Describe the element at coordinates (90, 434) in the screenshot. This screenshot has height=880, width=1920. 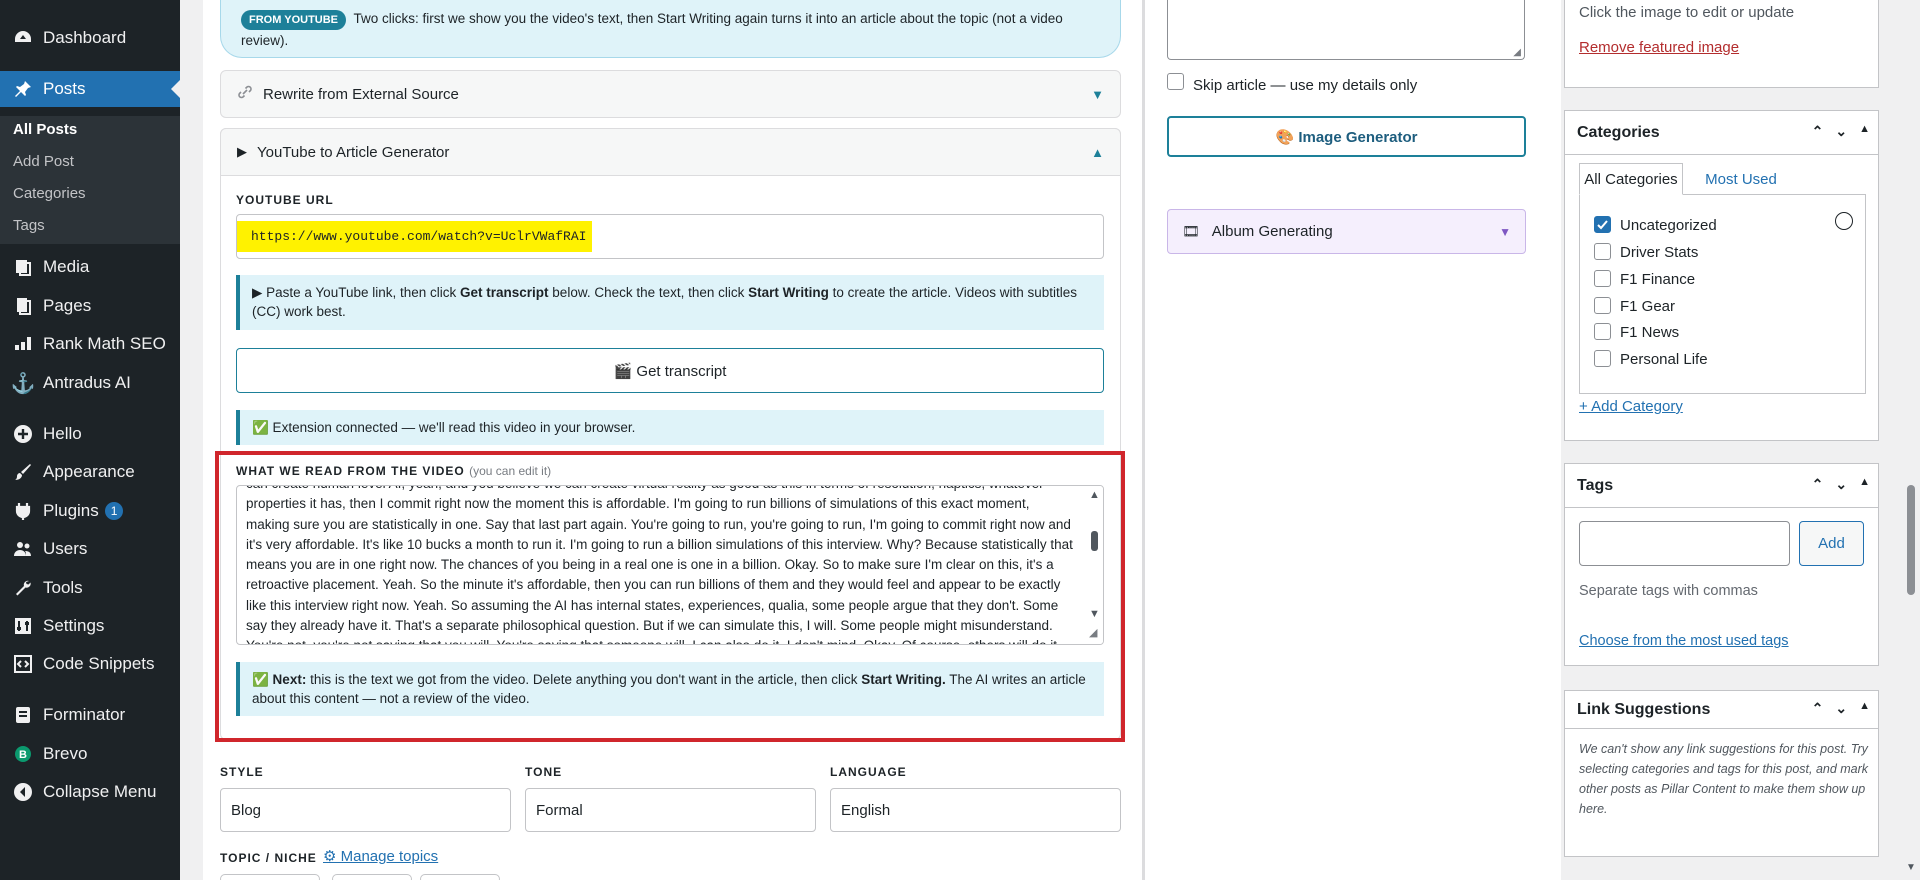
I see `menu-hello: Hello` at that location.